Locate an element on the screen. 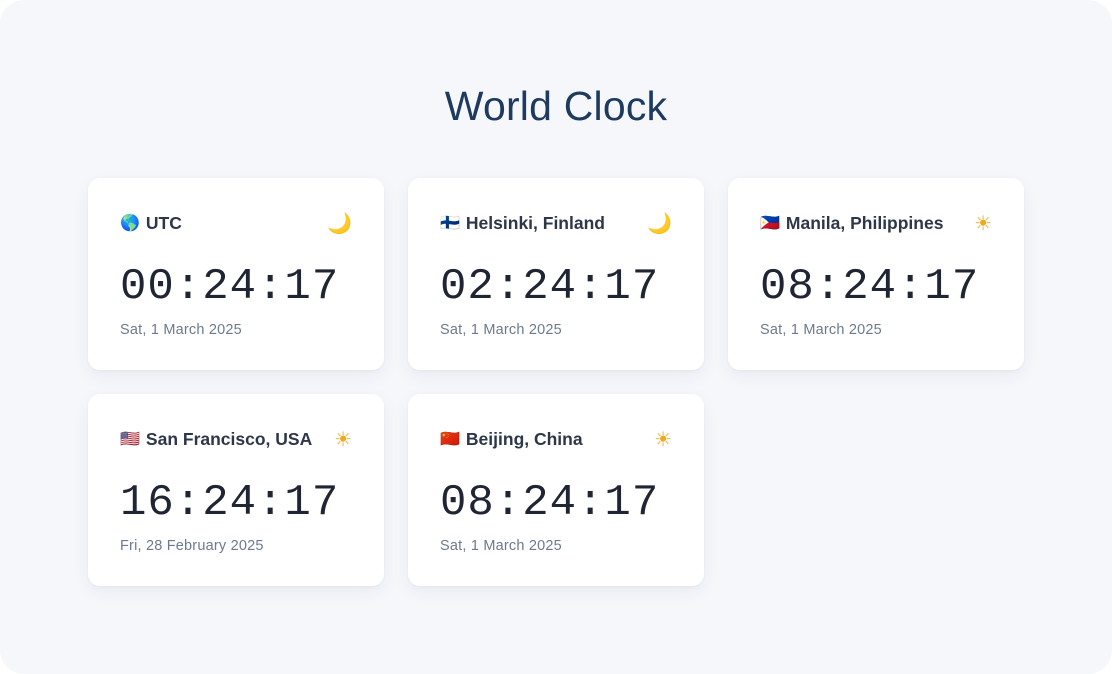 The image size is (1112, 674). china-flag-icon: 🇨🇳 is located at coordinates (450, 438).